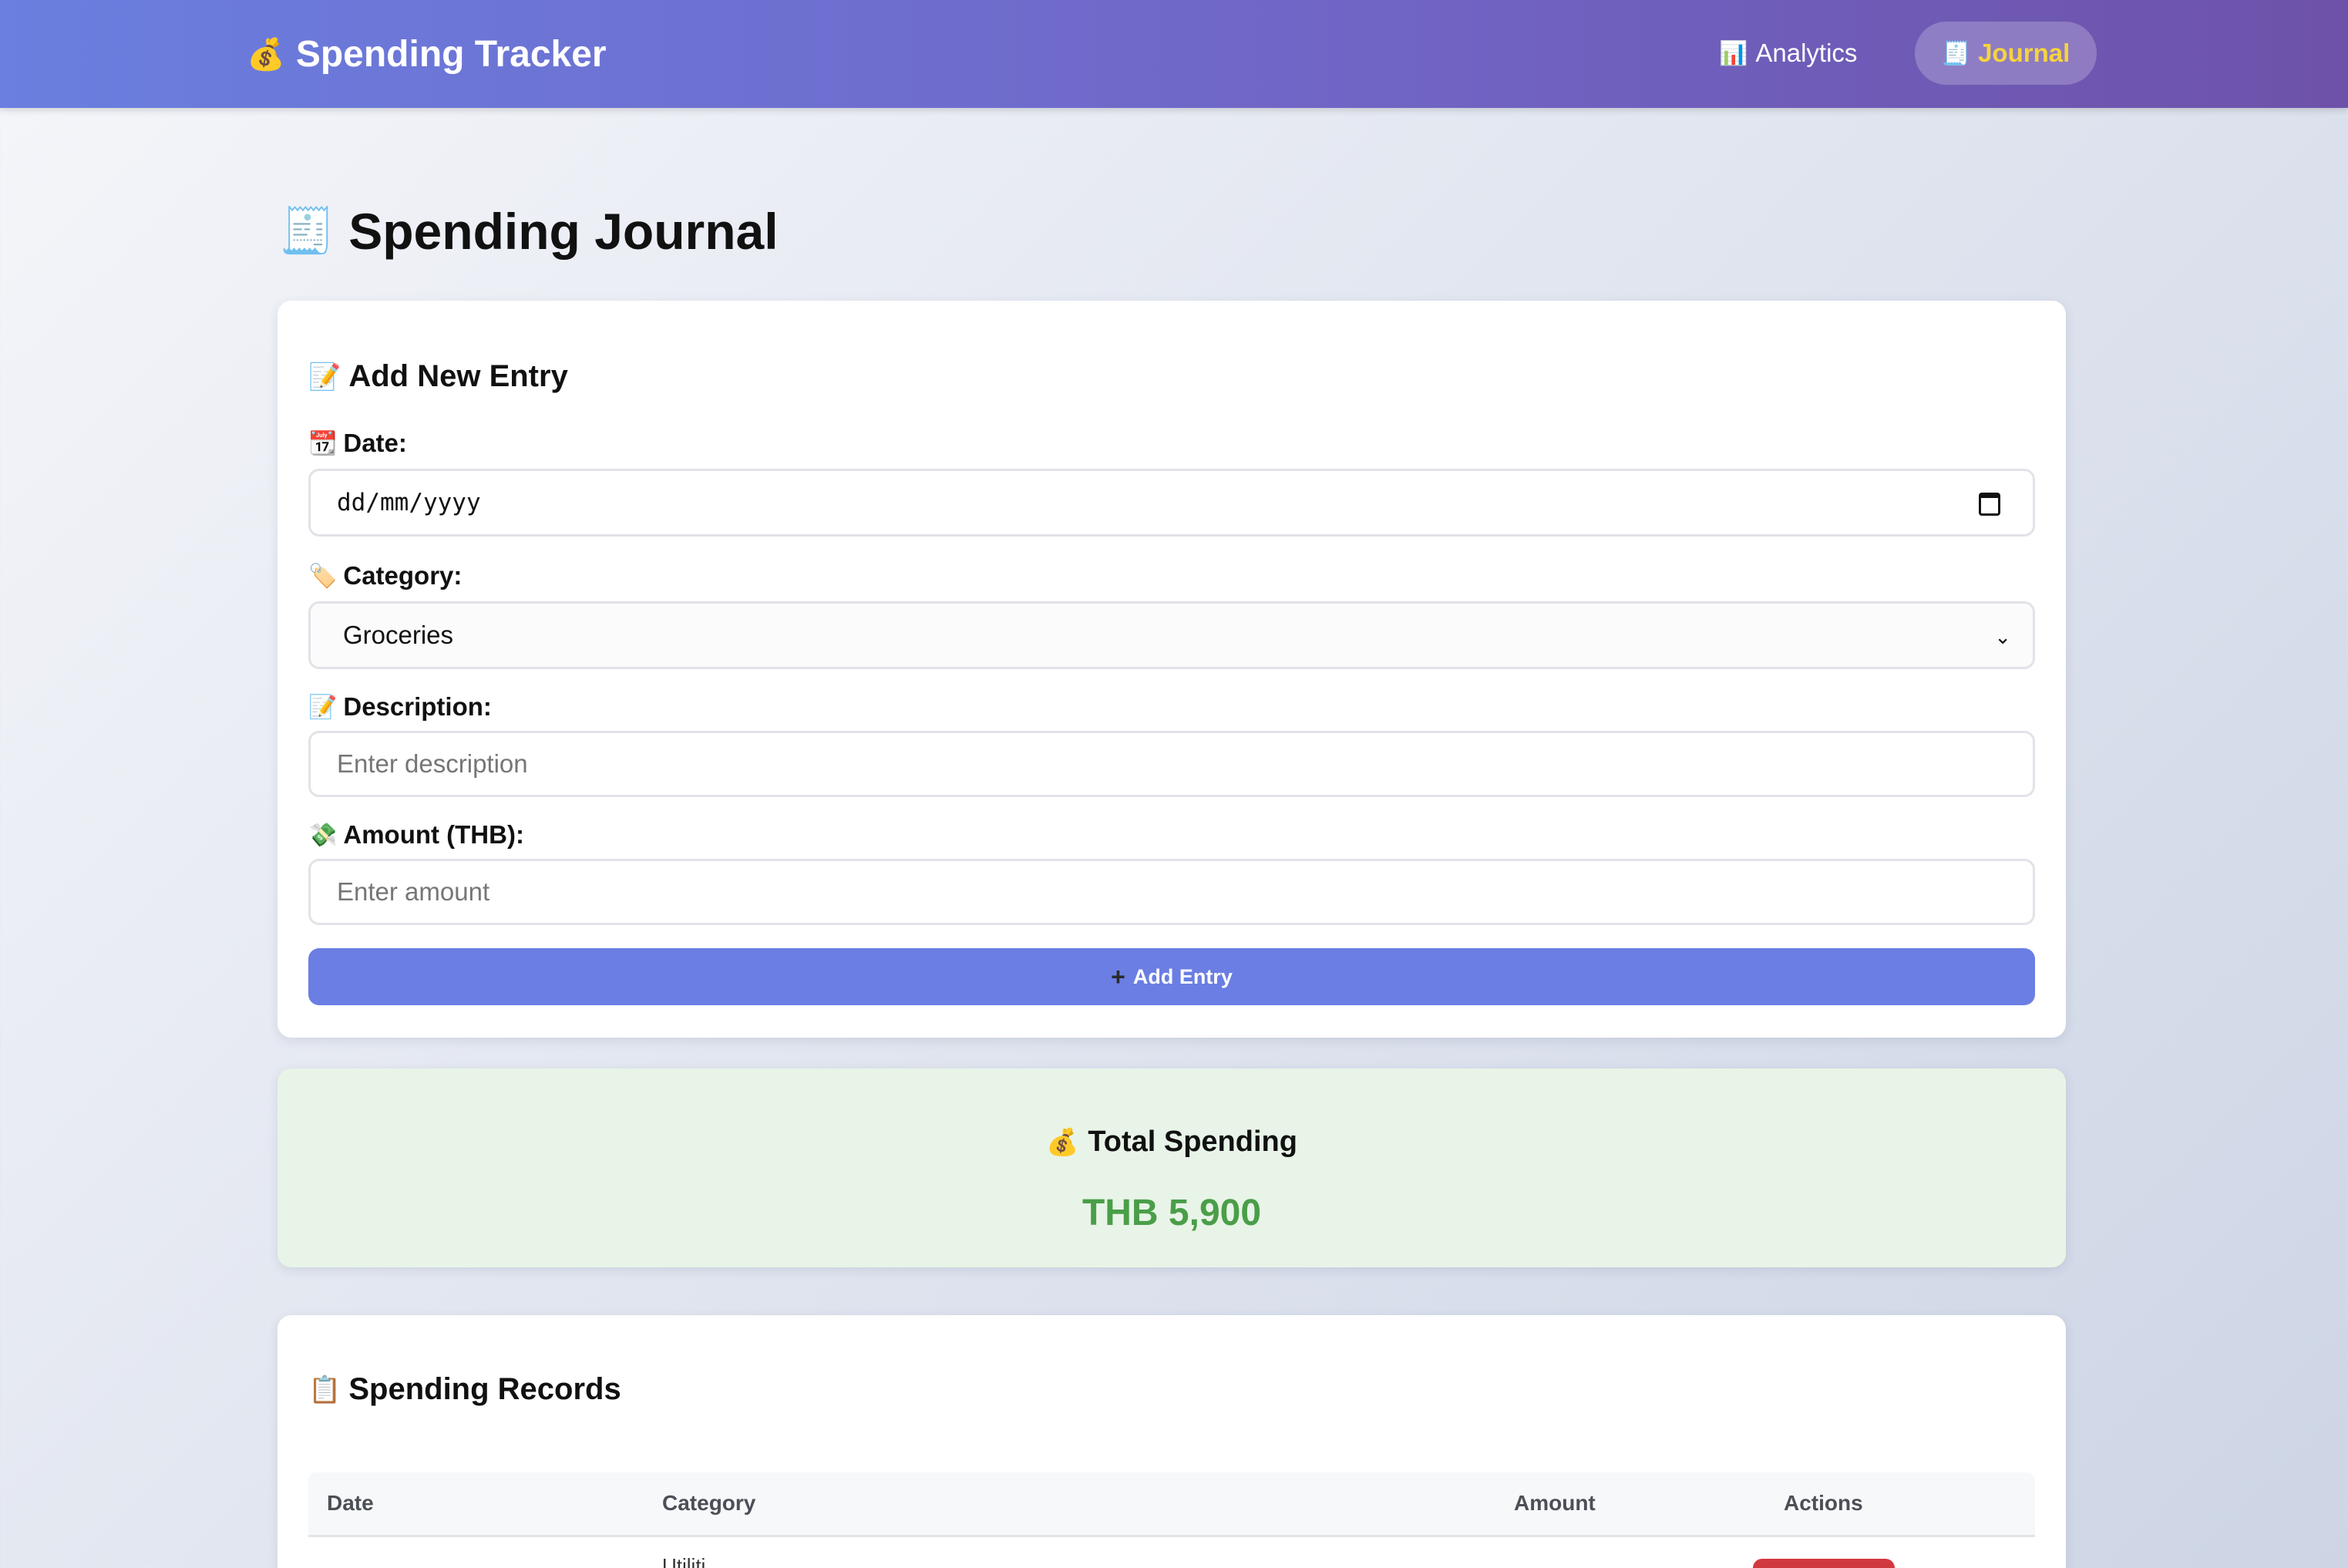 This screenshot has width=2348, height=1568. Describe the element at coordinates (417, 706) in the screenshot. I see `description-label-text: Description:` at that location.